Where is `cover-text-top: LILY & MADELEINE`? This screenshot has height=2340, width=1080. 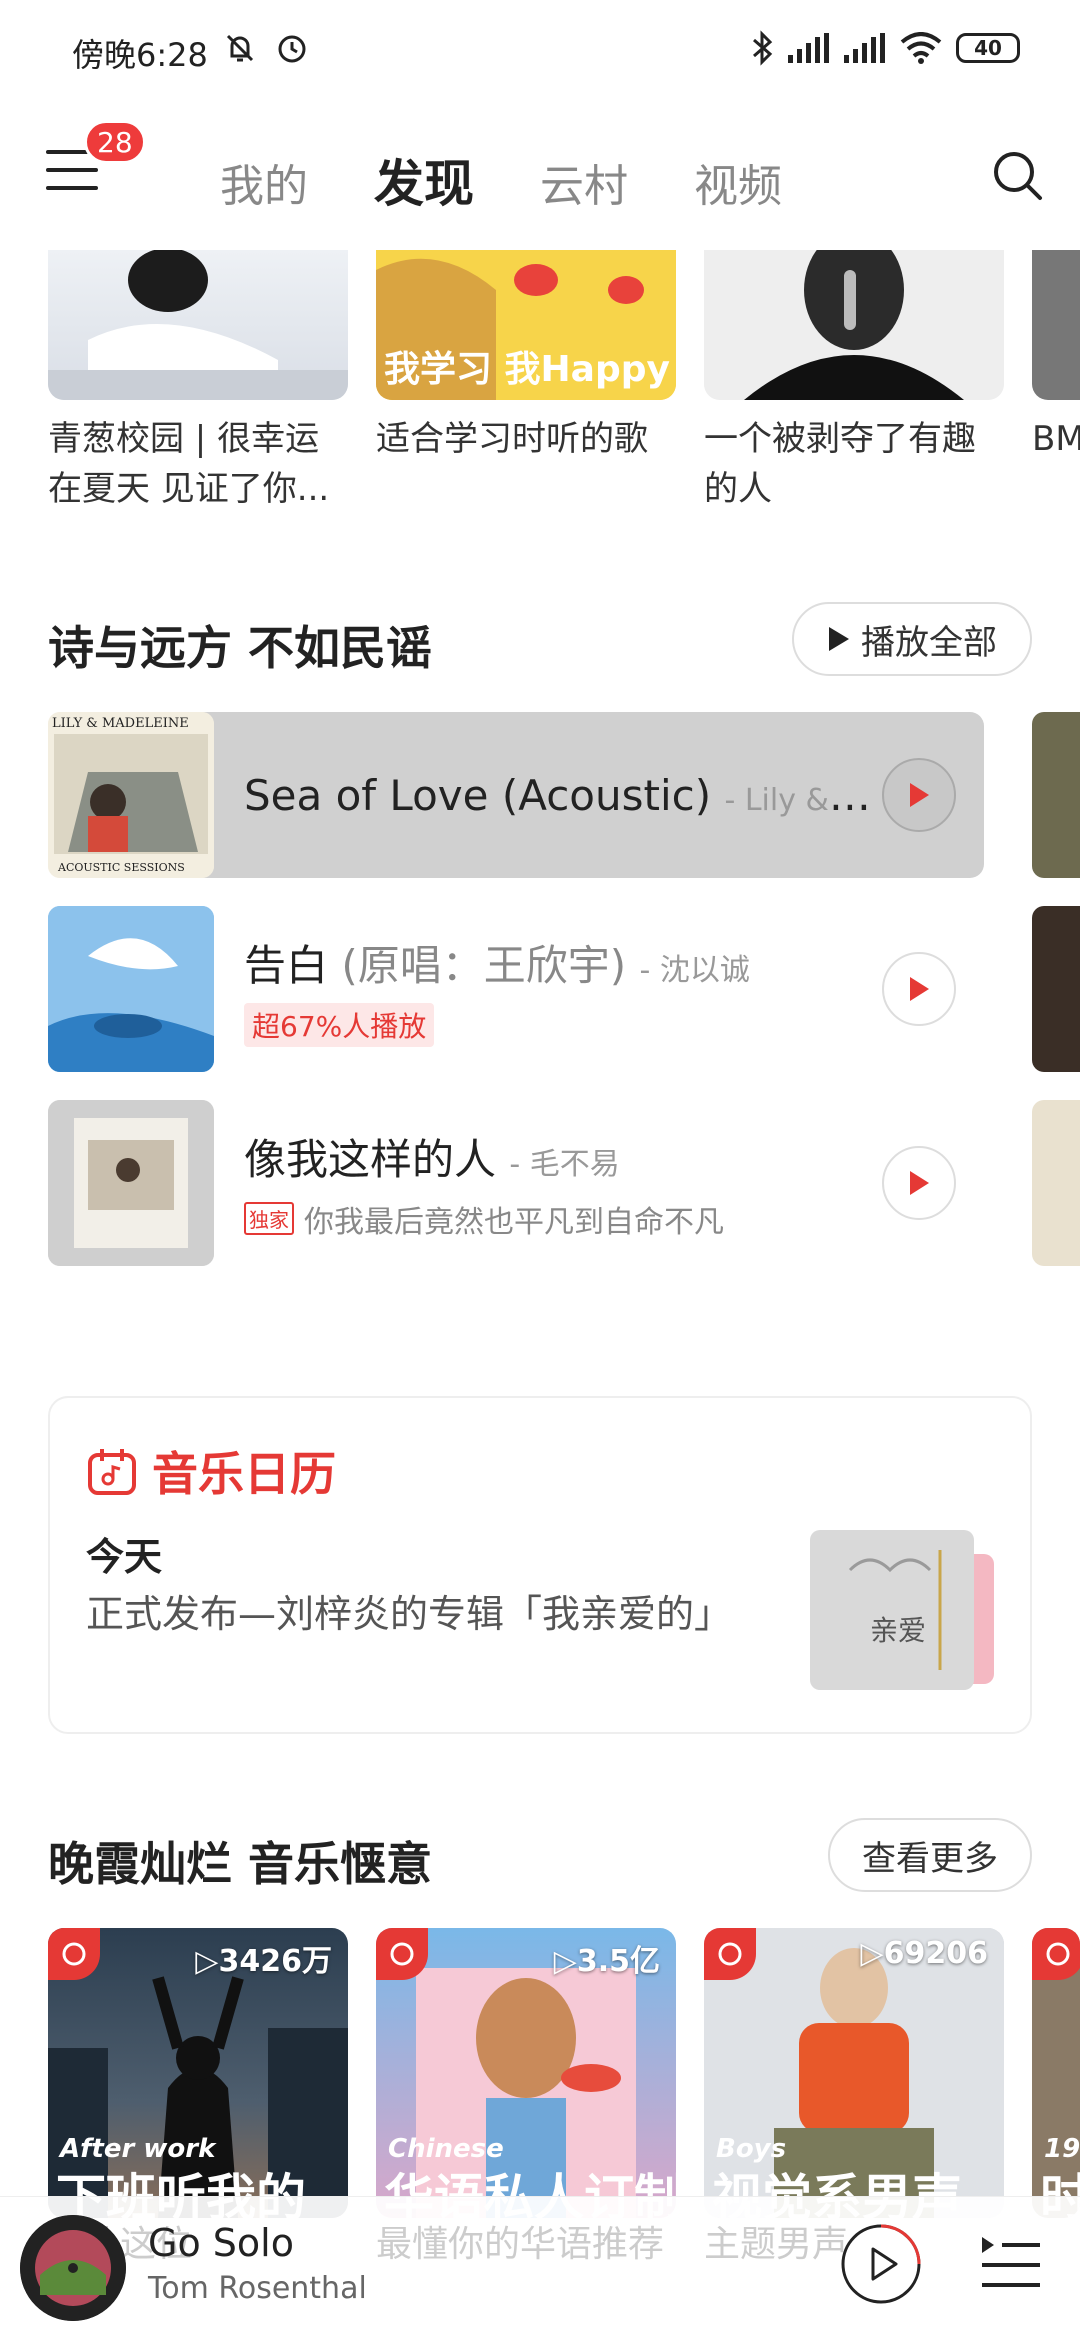
cover-text-top: LILY & MADELEINE is located at coordinates (120, 723).